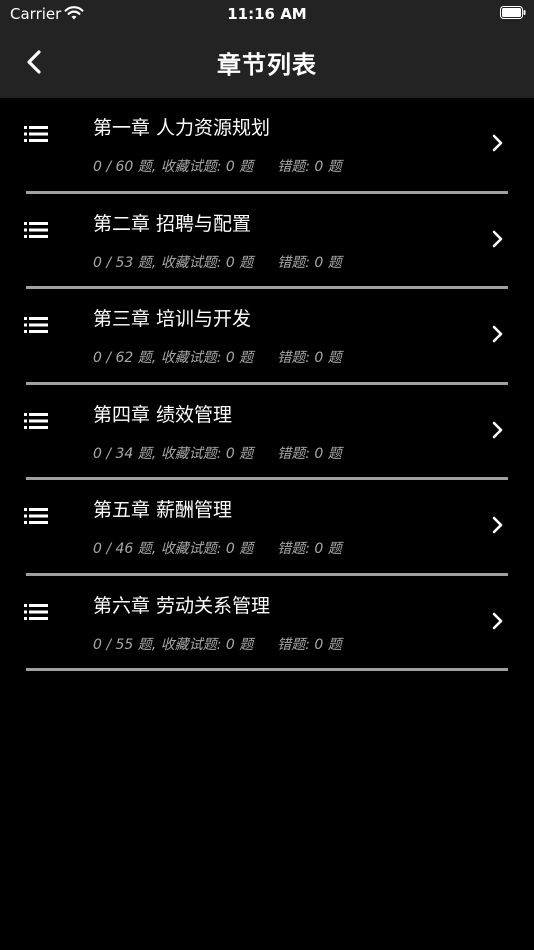  I want to click on status-bar: Carrier 11:16 AM, so click(267, 14).